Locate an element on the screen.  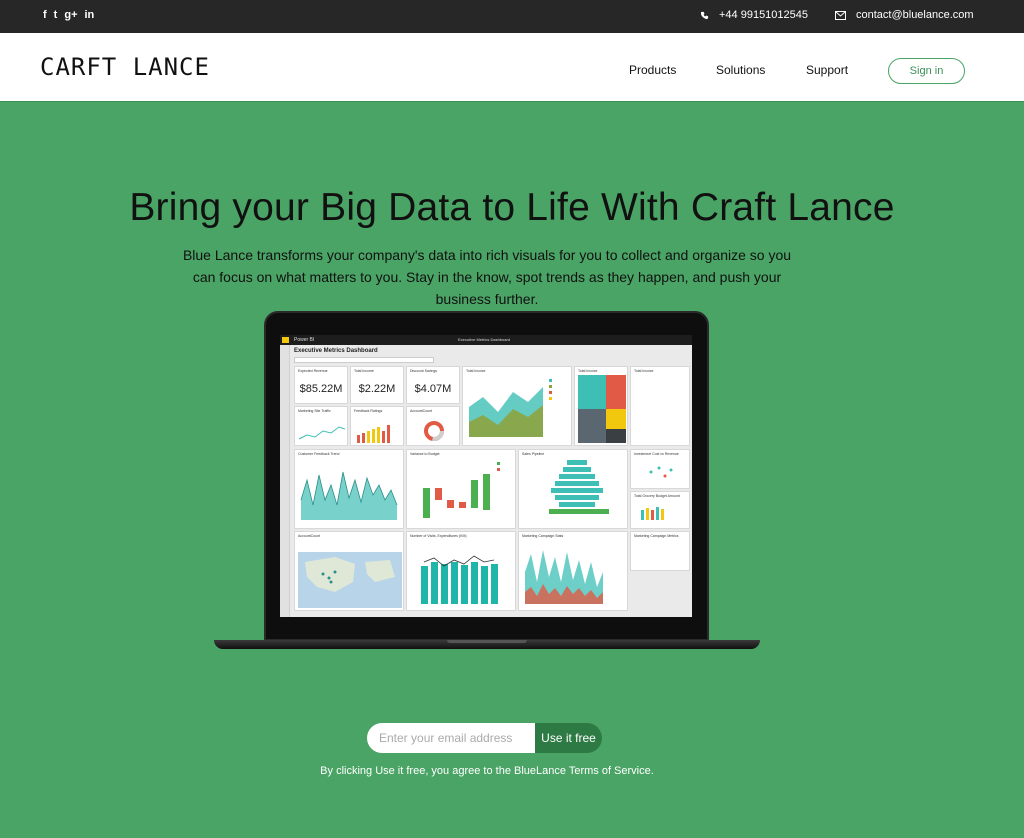
kpi-tile: Expected Revenue $85.22M is located at coordinates (321, 385).